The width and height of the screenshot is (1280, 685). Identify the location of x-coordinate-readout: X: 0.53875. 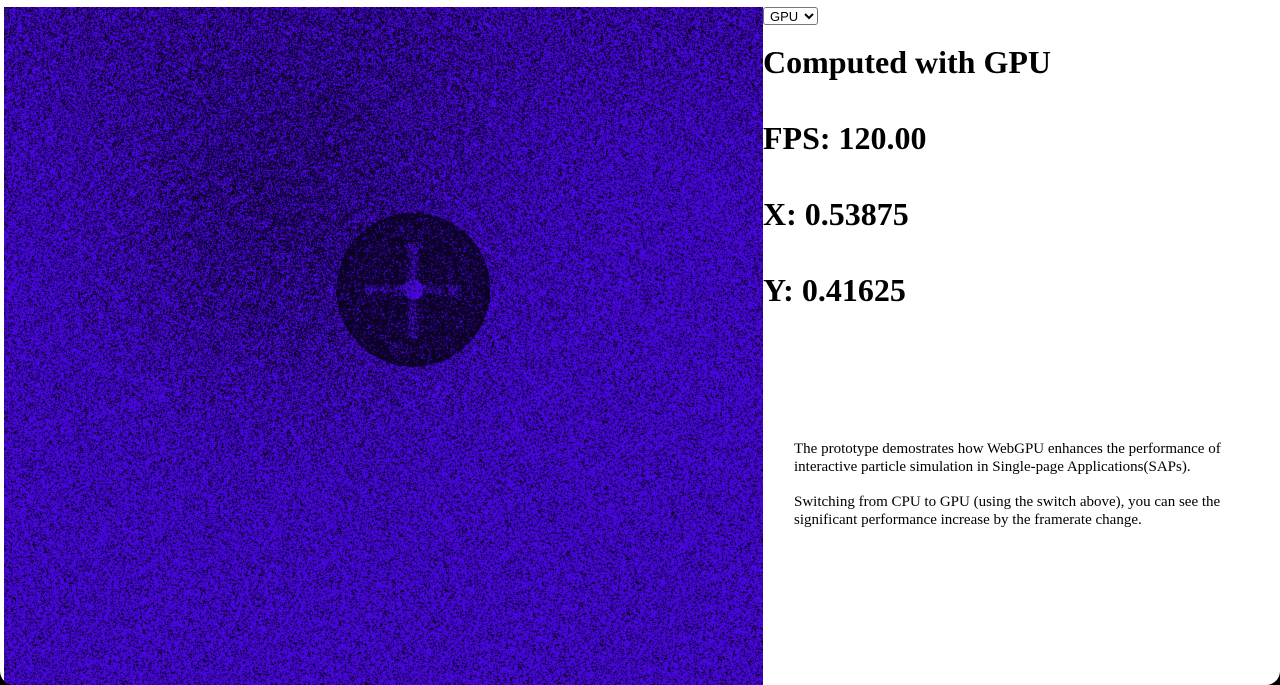
(836, 214).